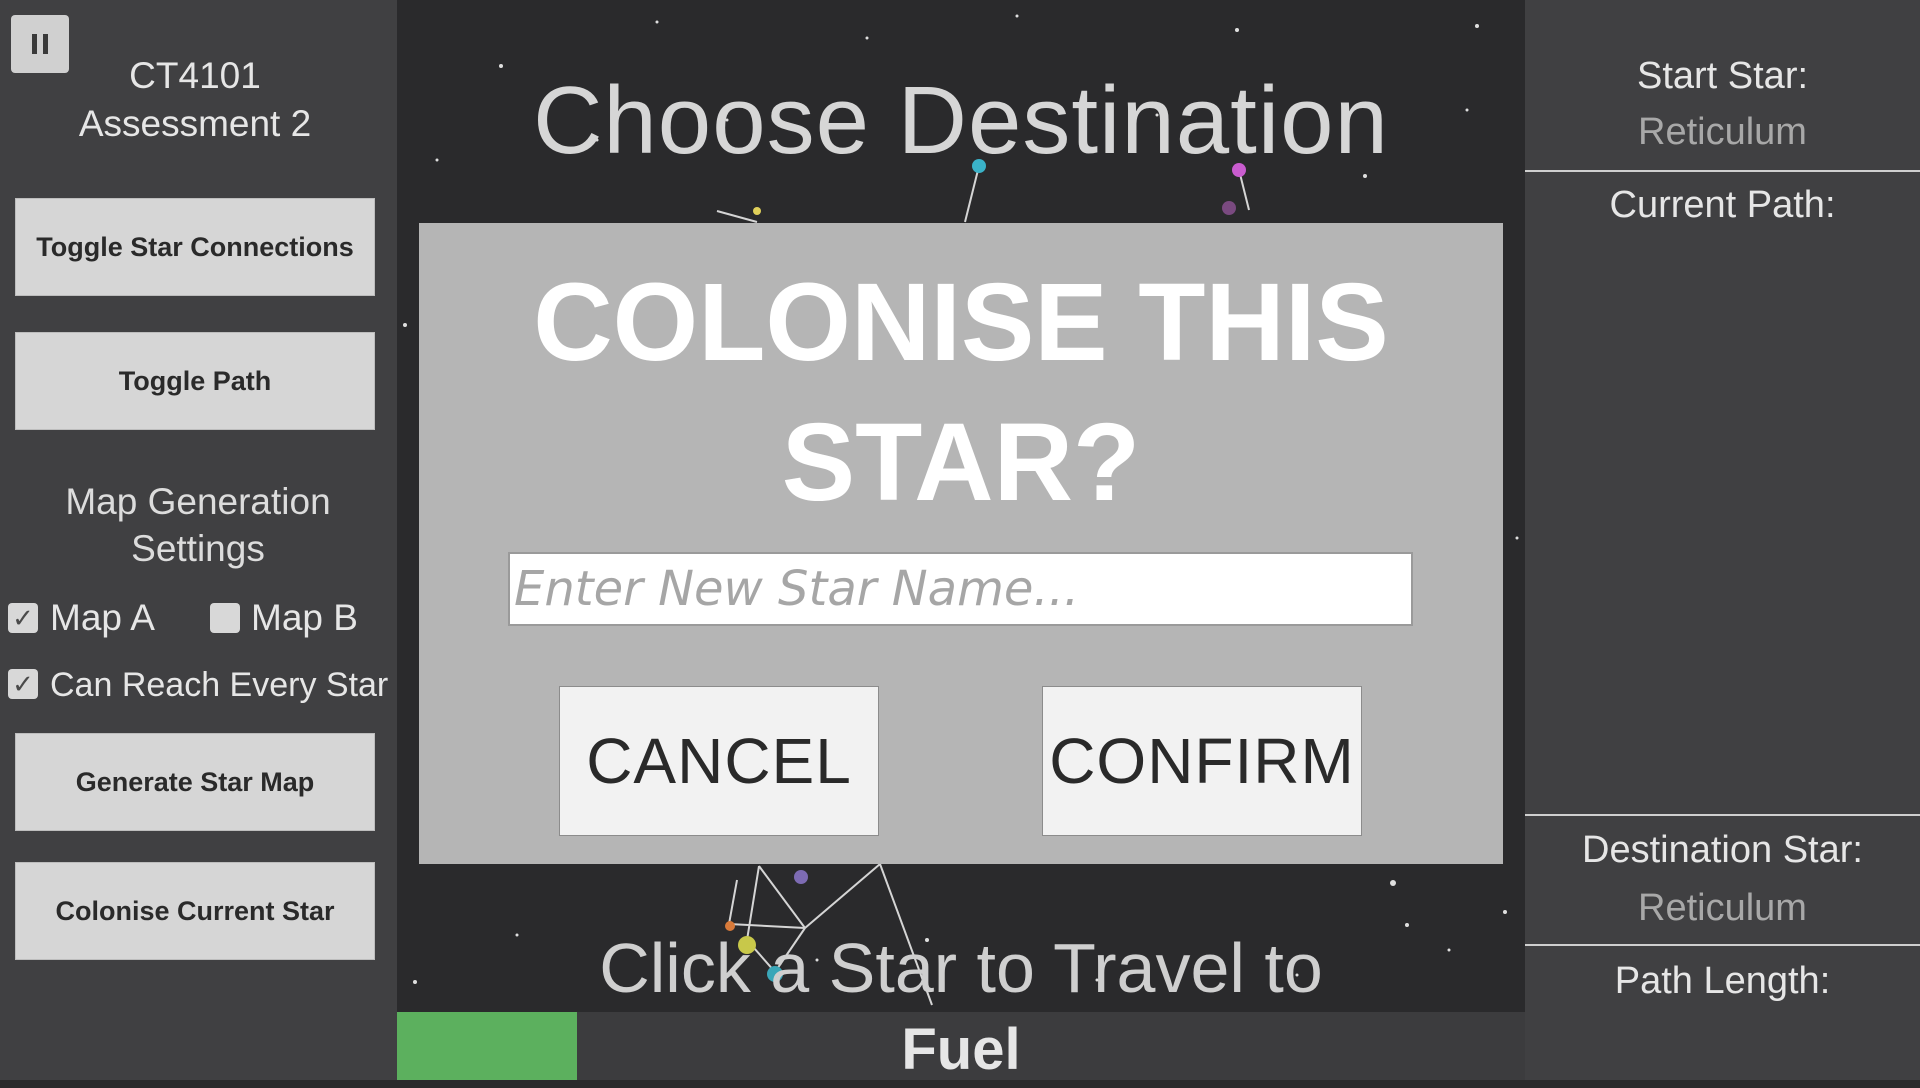 The height and width of the screenshot is (1088, 1920). I want to click on dialog-title-line1: COLONISE THIS, so click(961, 322).